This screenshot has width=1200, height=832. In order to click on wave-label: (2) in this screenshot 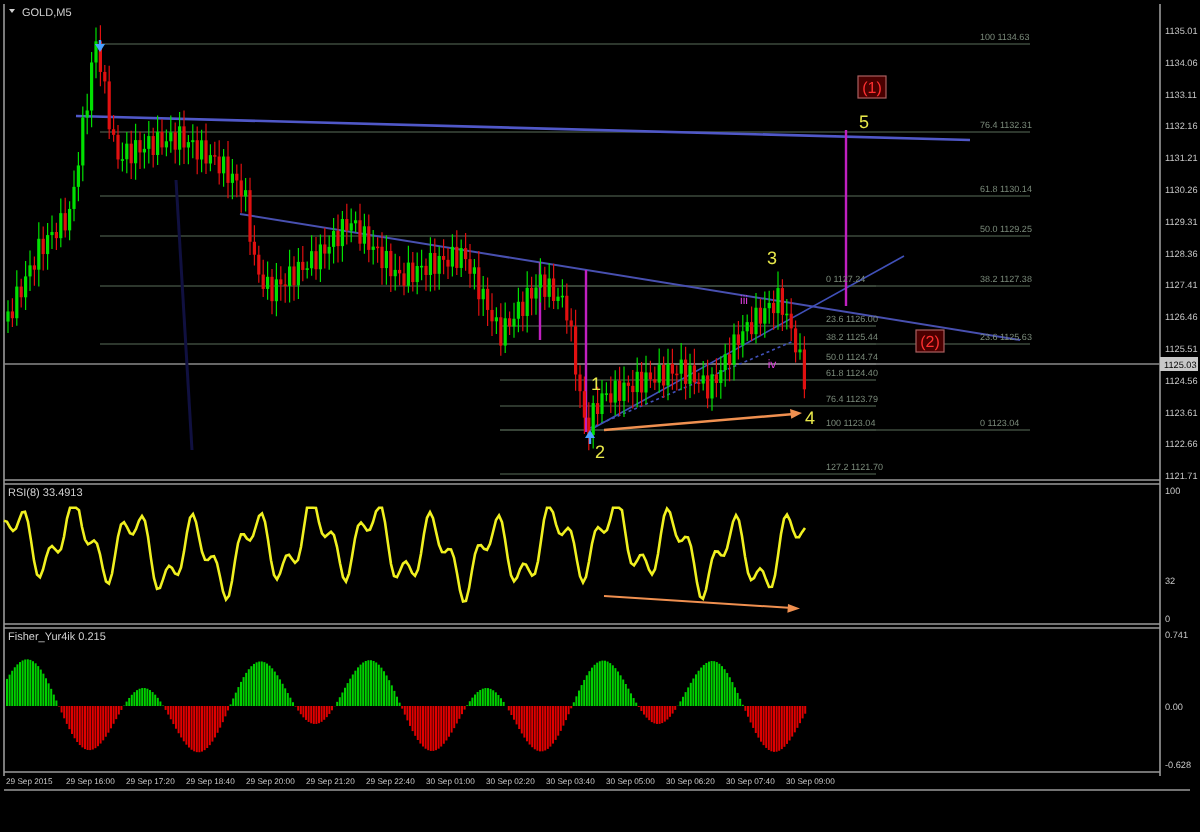, I will do `click(930, 341)`.